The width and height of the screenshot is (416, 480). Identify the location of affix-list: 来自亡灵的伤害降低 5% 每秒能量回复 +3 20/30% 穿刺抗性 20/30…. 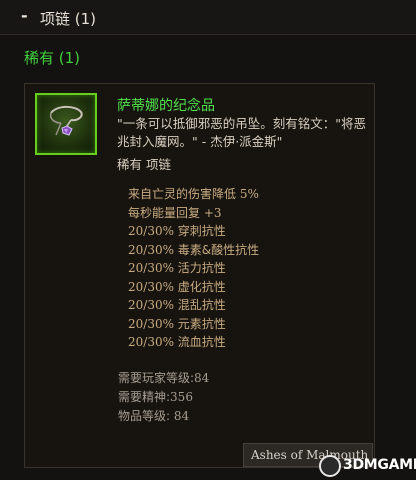
(193, 268).